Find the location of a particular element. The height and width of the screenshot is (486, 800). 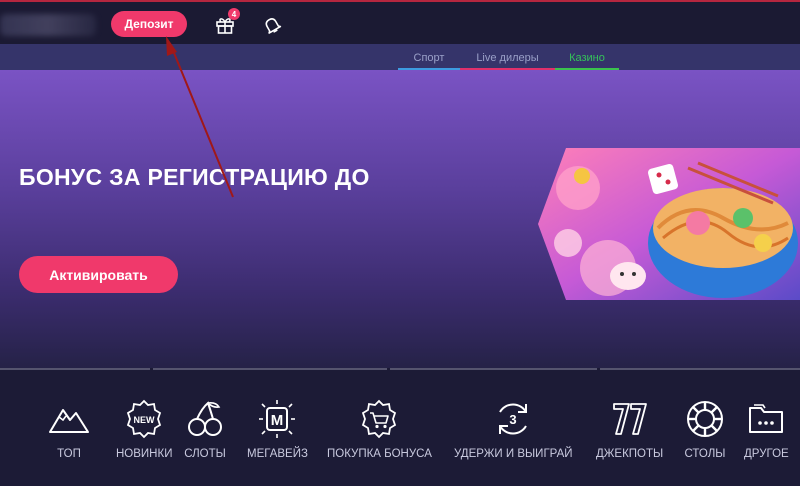

gift-badge: 4 is located at coordinates (234, 14).